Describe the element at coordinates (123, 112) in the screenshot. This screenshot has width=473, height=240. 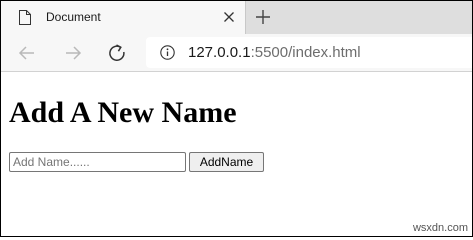
I see `page-heading: Add A New Name` at that location.